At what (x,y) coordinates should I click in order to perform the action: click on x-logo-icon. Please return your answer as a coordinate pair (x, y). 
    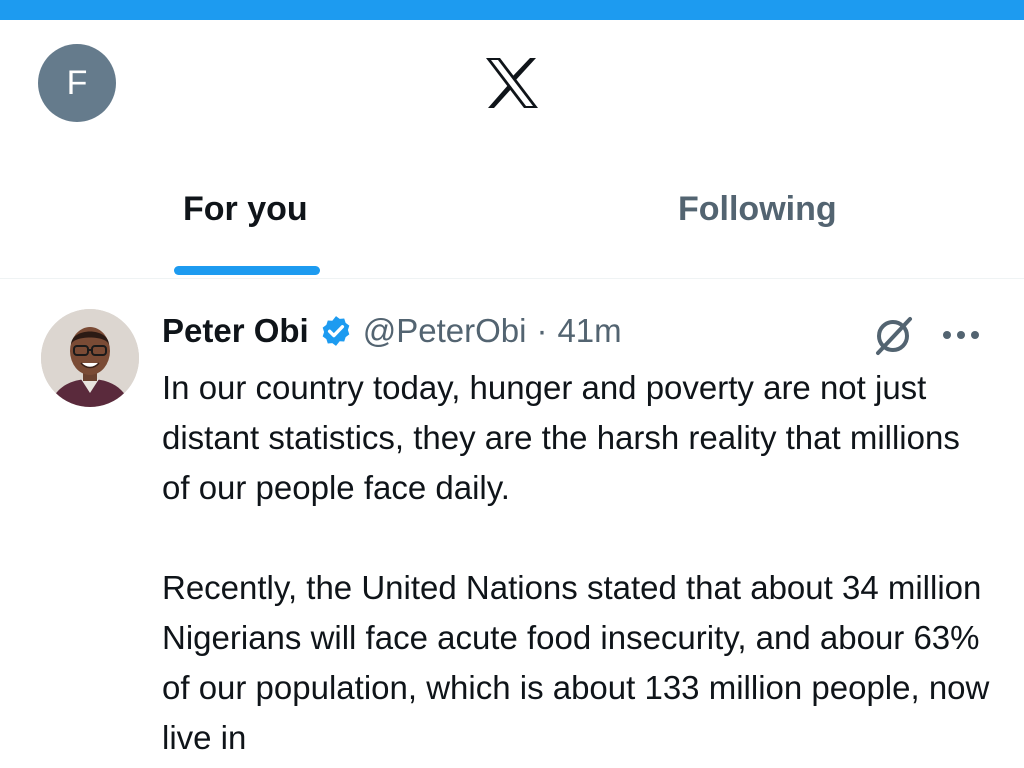
    Looking at the image, I should click on (512, 83).